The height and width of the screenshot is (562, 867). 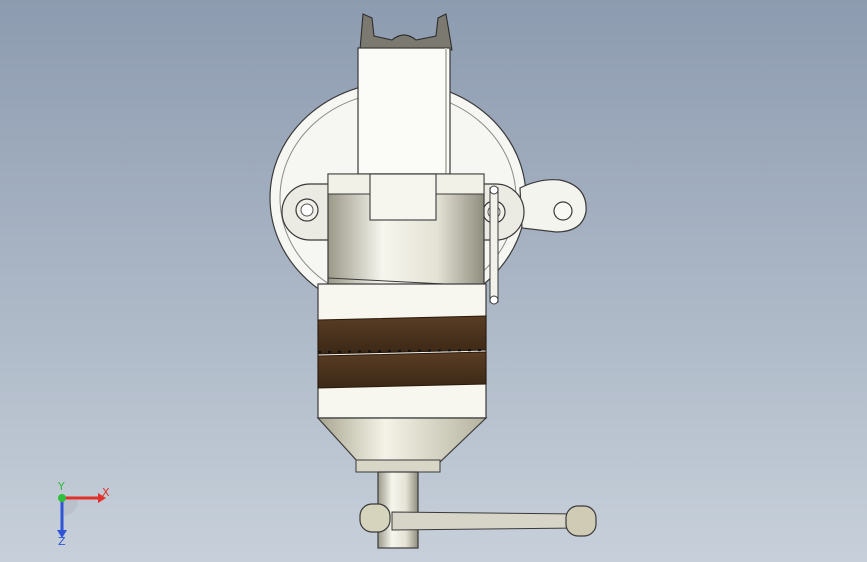 I want to click on screw-handle, so click(x=478, y=510).